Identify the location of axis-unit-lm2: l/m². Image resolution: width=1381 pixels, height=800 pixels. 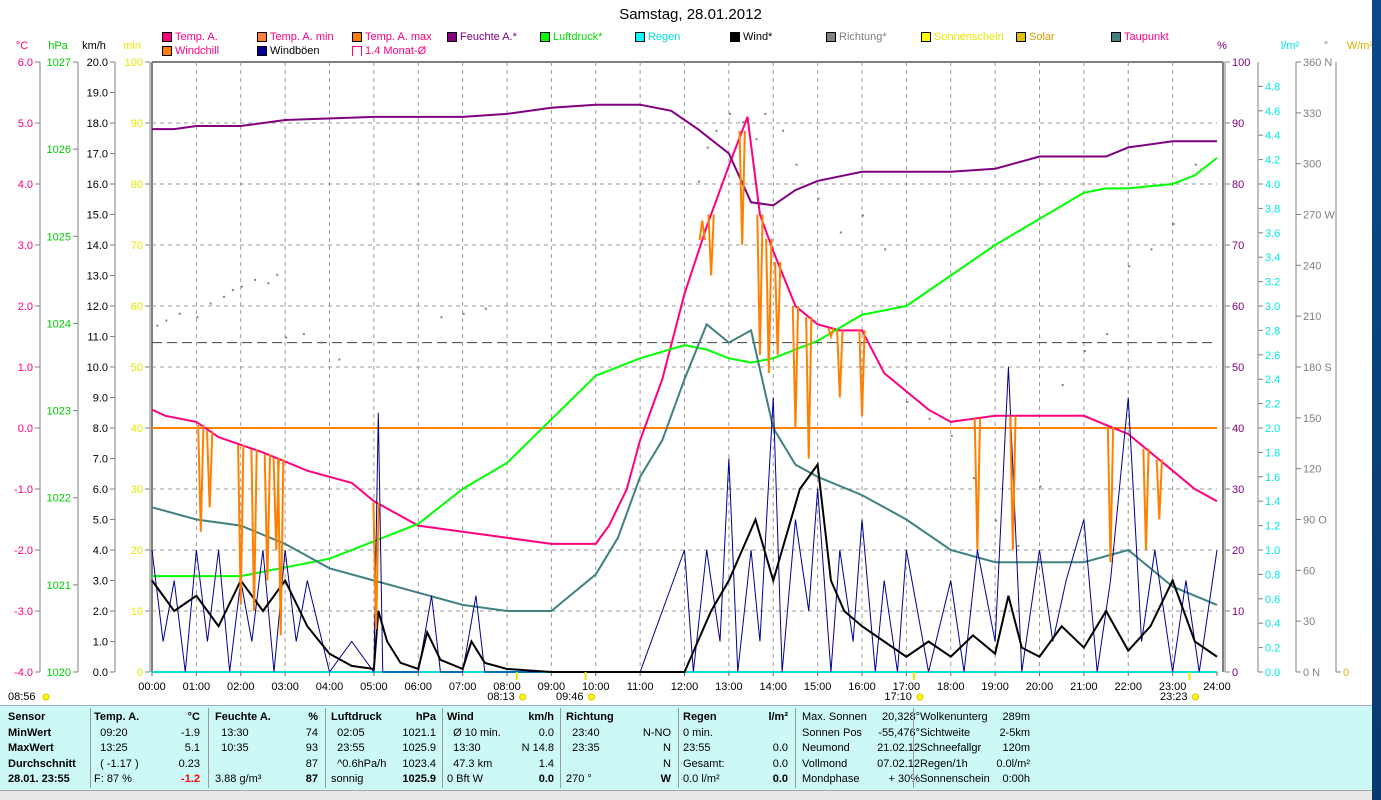
(1290, 46).